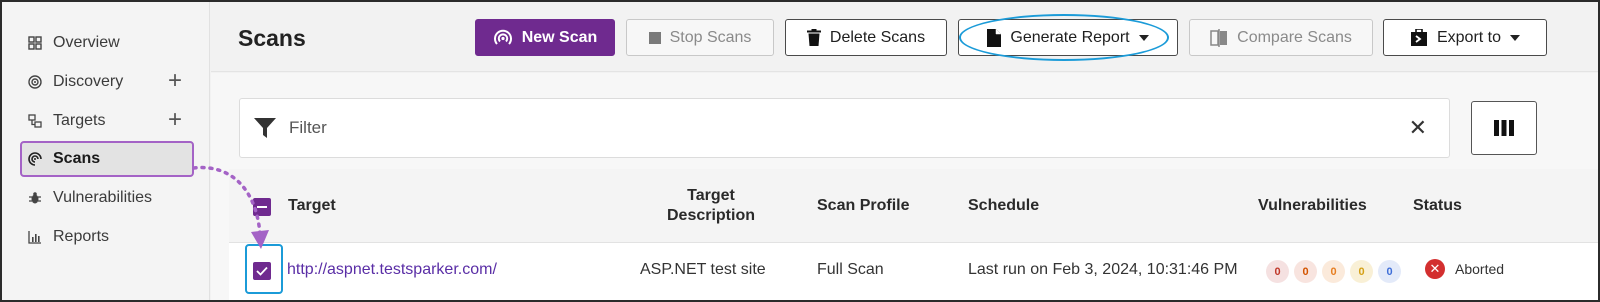 Image resolution: width=1600 pixels, height=302 pixels. I want to click on targets-tree-icon, so click(35, 121).